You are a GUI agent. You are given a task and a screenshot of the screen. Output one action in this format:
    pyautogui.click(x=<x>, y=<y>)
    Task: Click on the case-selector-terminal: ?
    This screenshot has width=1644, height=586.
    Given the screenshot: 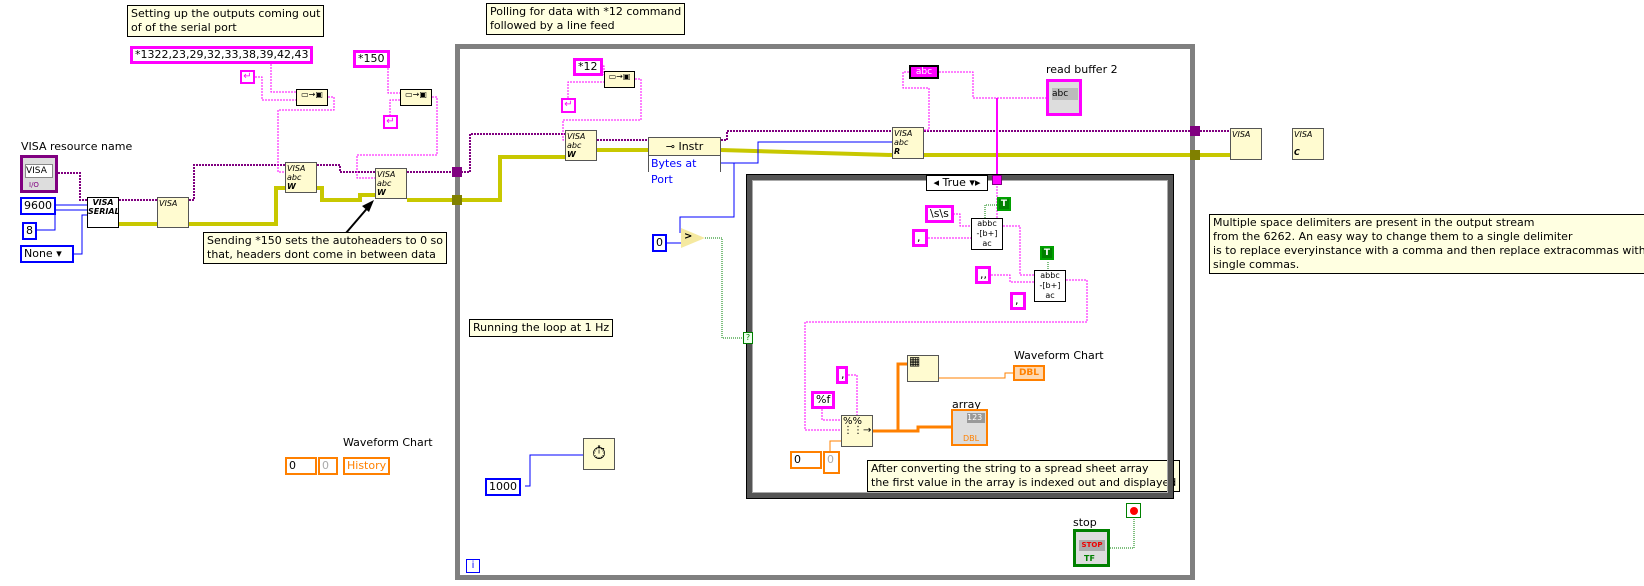 What is the action you would take?
    pyautogui.click(x=748, y=338)
    